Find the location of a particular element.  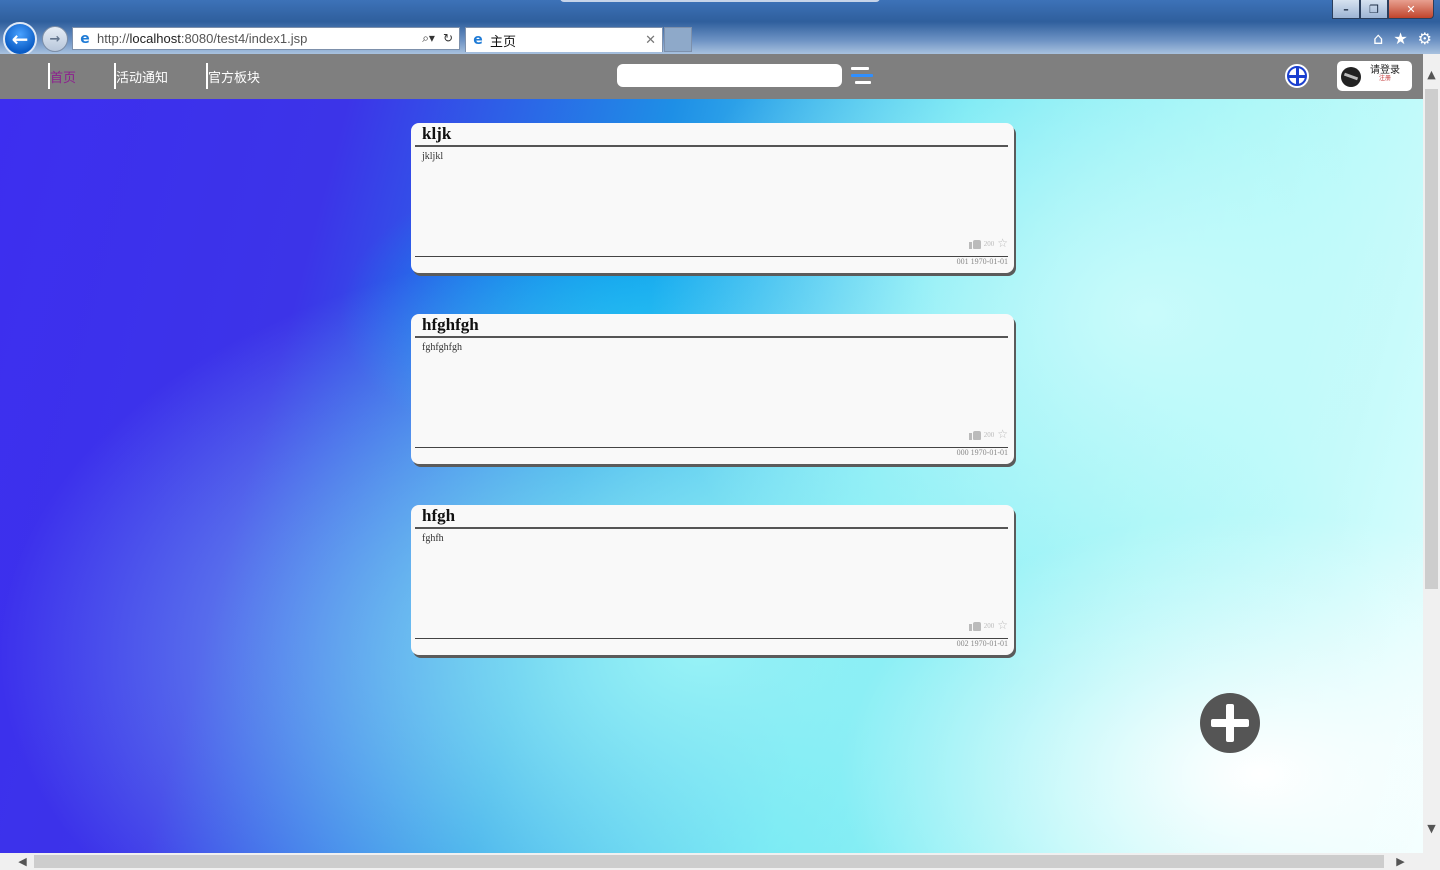

tab-close-icon: ✕ is located at coordinates (650, 40).